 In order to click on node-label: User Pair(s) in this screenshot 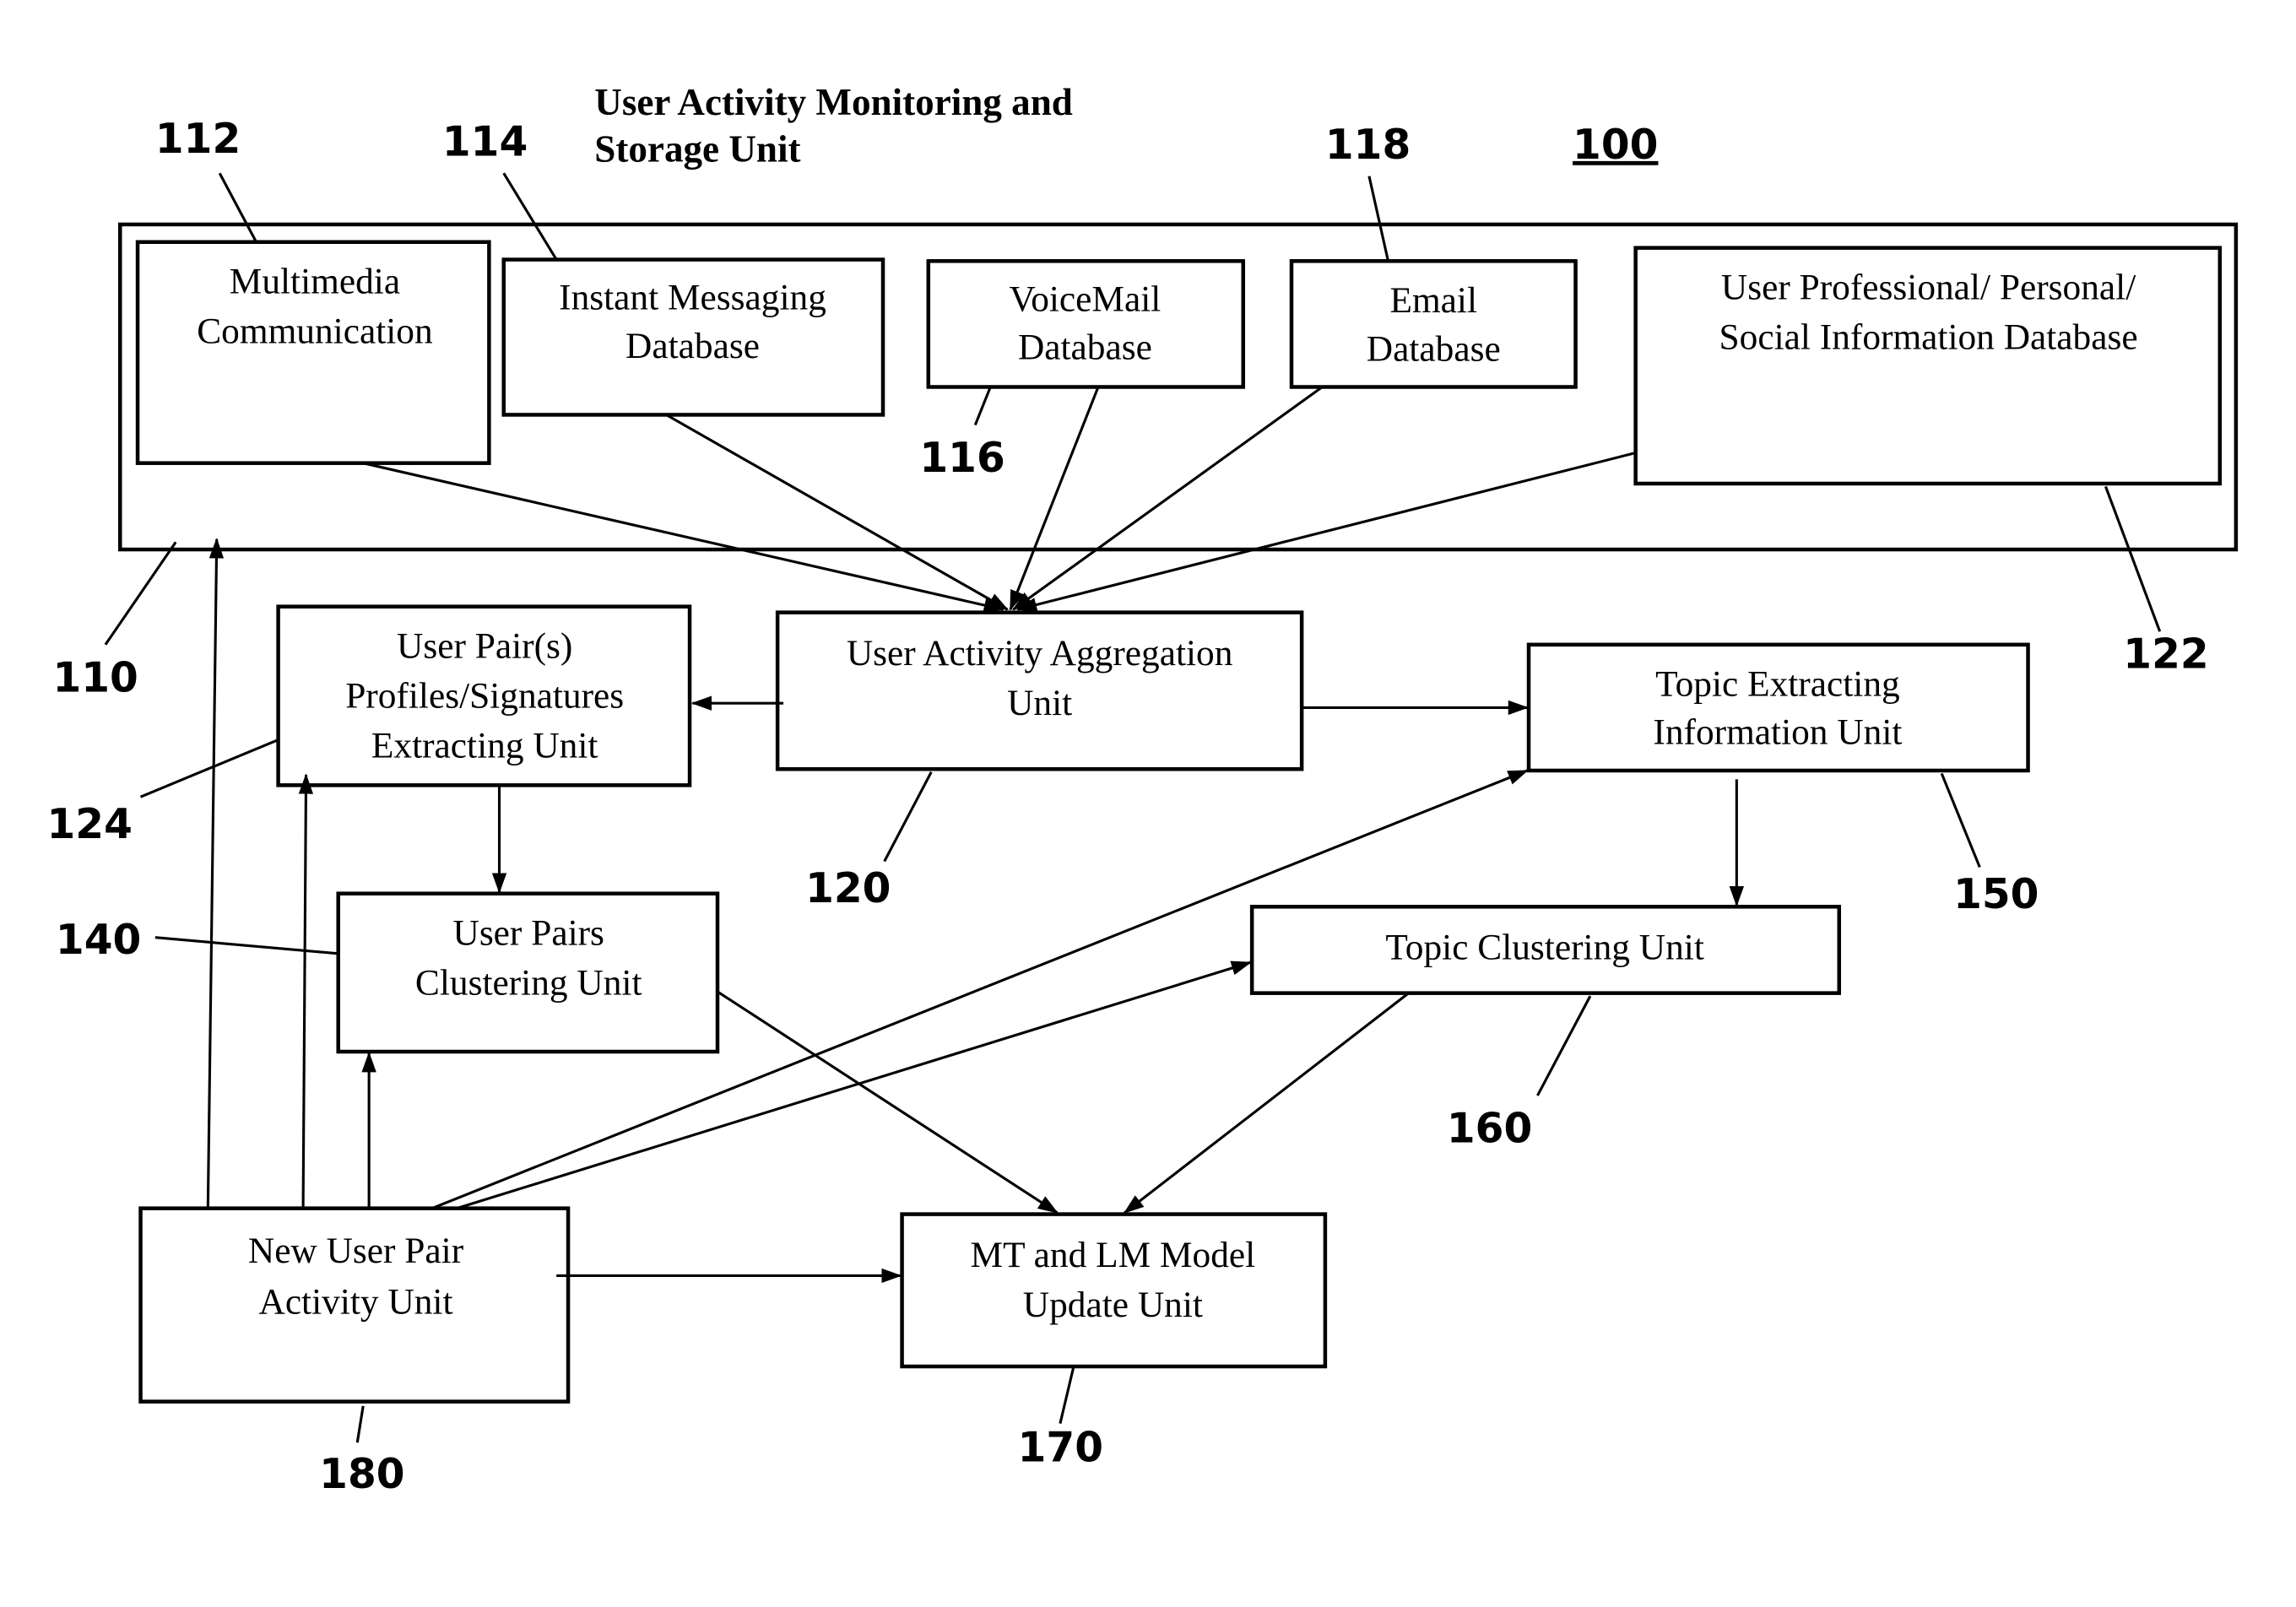, I will do `click(484, 645)`.